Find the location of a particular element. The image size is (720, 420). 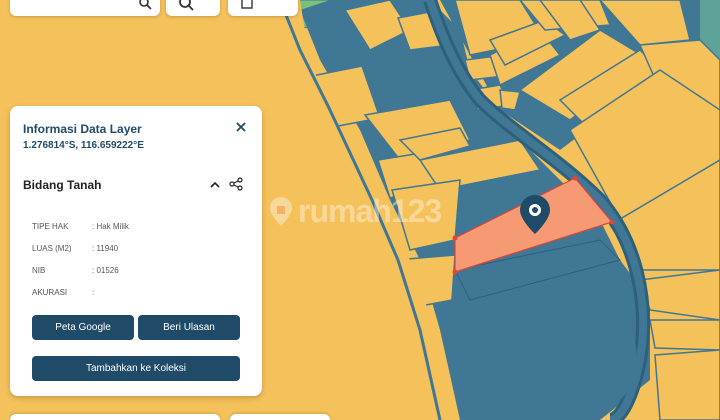

row-value: : Hak Milik is located at coordinates (110, 226).